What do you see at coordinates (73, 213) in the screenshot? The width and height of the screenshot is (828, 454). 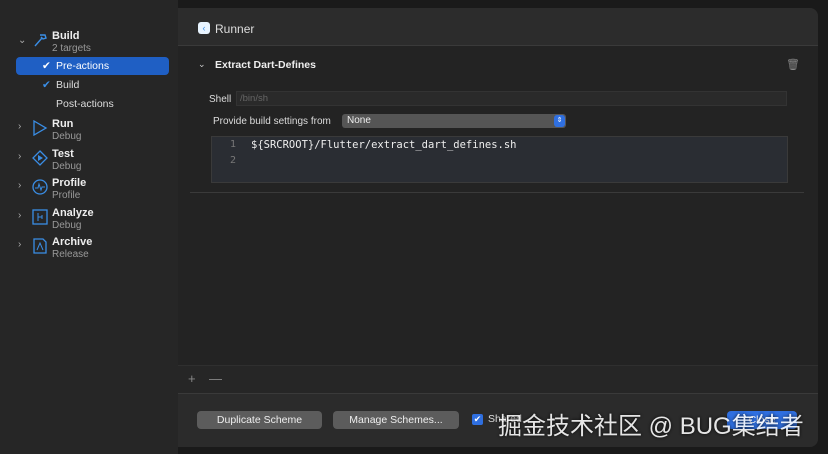 I see `sidebar-group-title: Analyze` at bounding box center [73, 213].